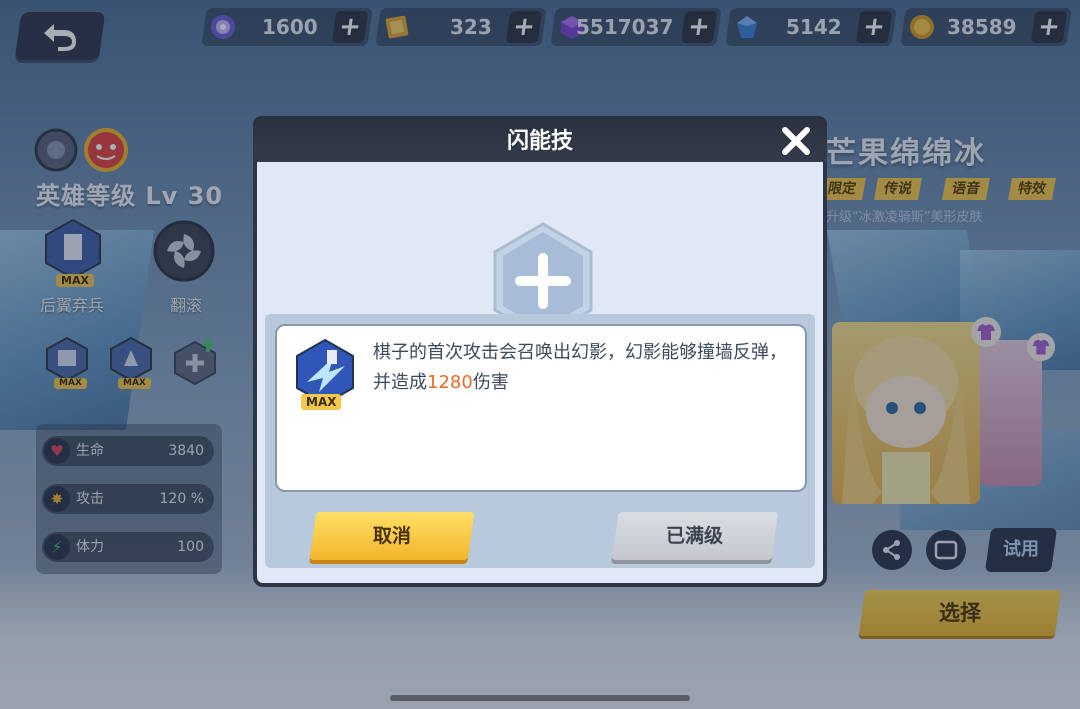 Image resolution: width=1080 pixels, height=709 pixels. I want to click on cancel-label: 取消, so click(391, 536).